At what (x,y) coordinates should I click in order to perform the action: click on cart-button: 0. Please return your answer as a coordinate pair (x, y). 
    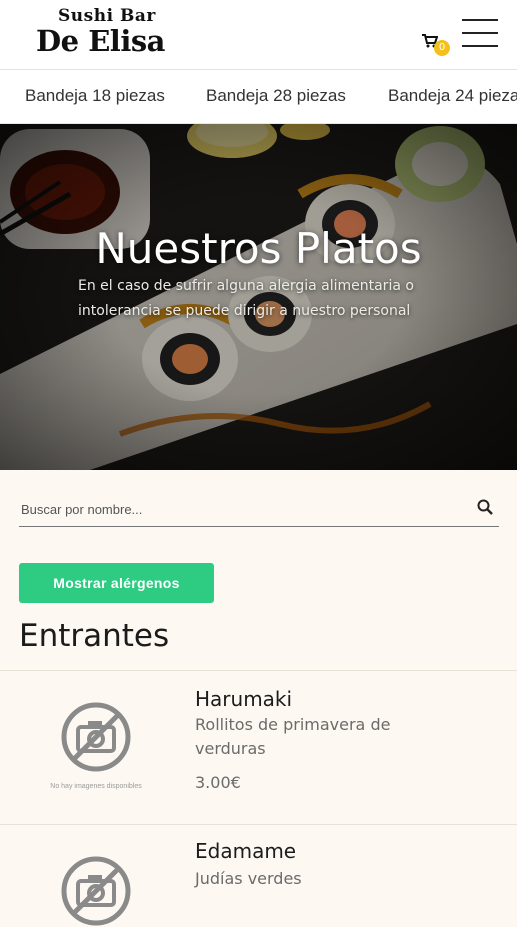
    Looking at the image, I should click on (438, 46).